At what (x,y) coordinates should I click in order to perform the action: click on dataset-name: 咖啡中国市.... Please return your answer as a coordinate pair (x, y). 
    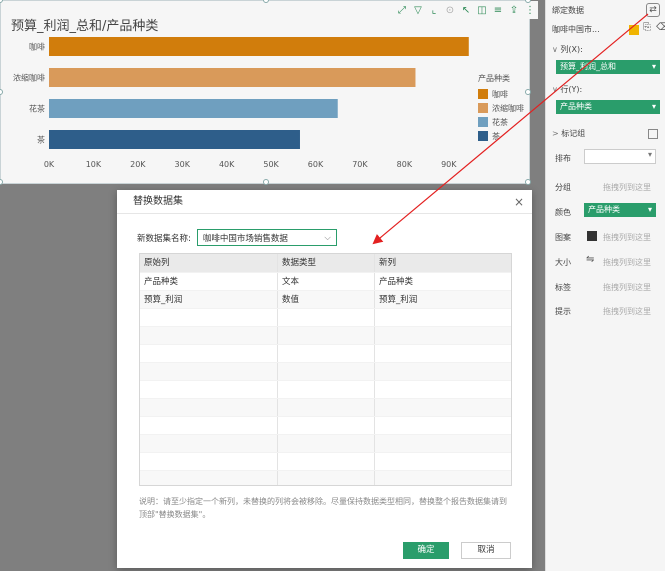
    Looking at the image, I should click on (576, 29).